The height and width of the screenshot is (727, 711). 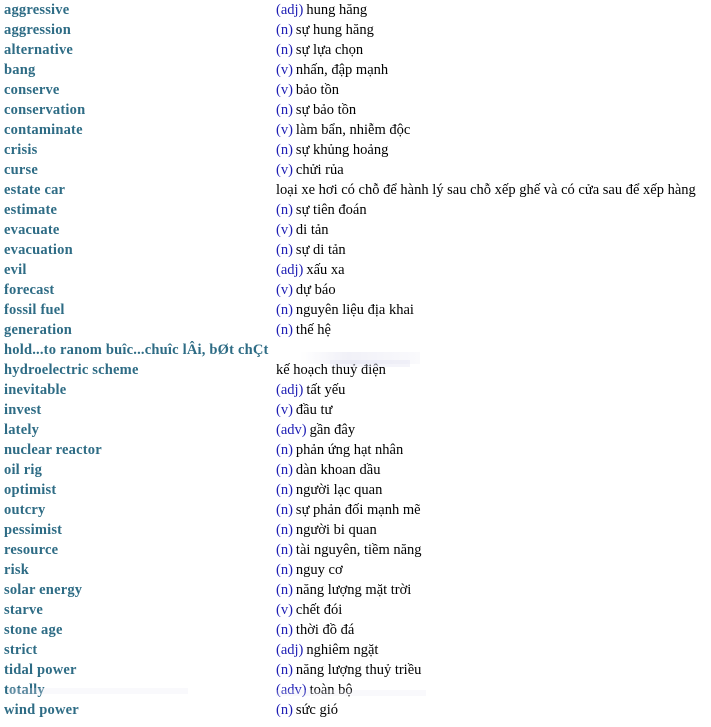 I want to click on vocab-definition: (n) sự hung hăng, so click(x=325, y=30).